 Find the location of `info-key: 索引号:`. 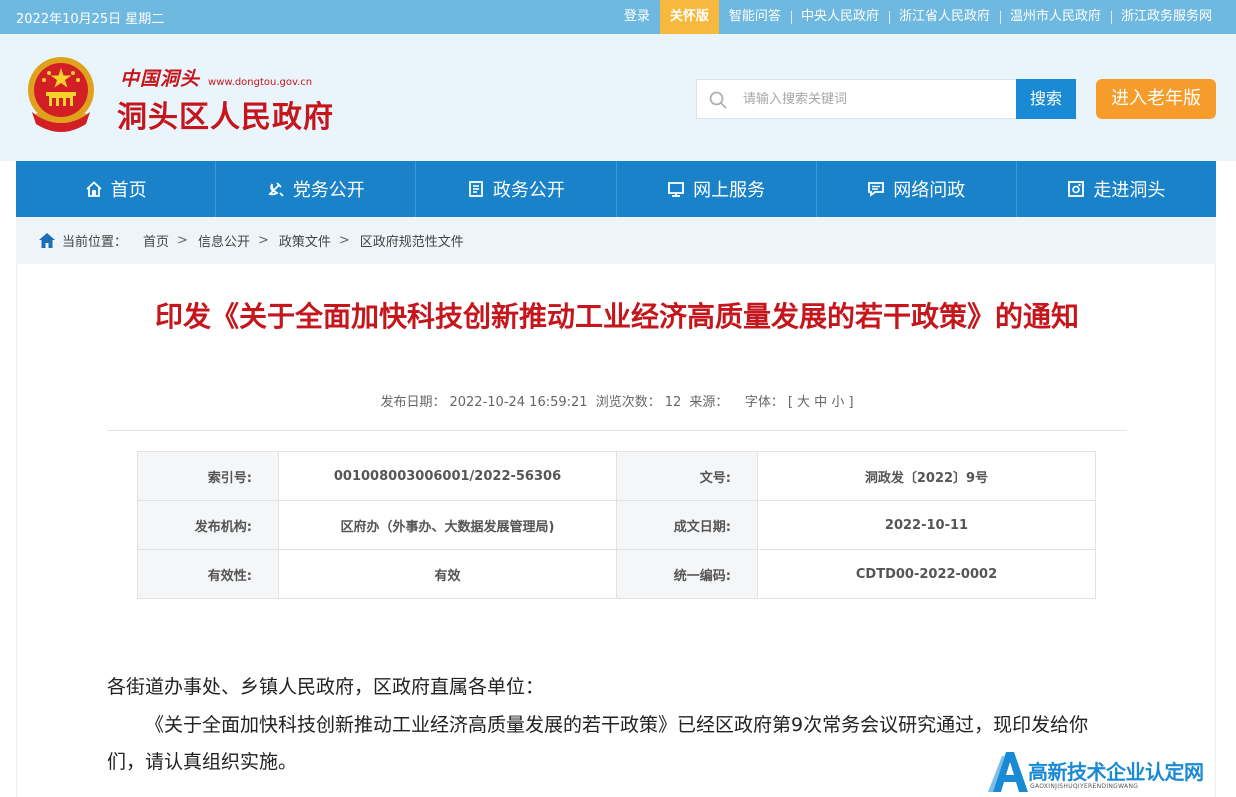

info-key: 索引号: is located at coordinates (208, 476).